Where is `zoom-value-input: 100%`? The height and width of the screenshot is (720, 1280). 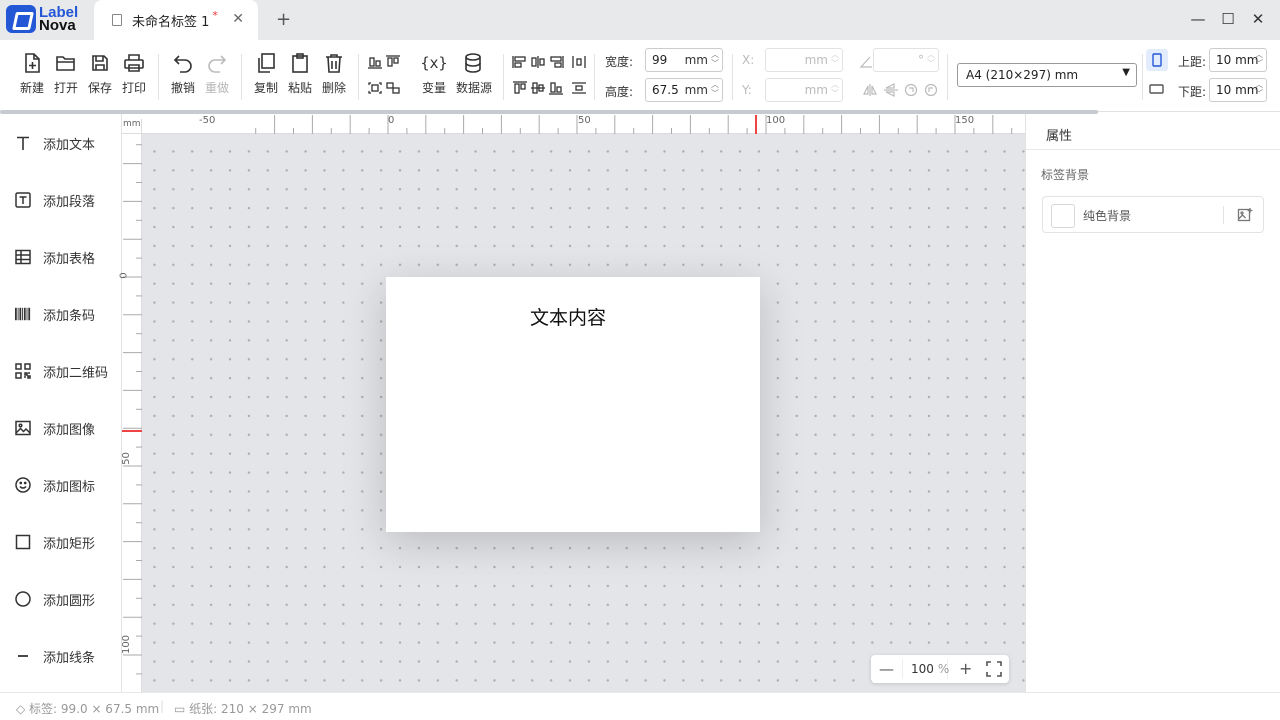 zoom-value-input: 100% is located at coordinates (925, 669).